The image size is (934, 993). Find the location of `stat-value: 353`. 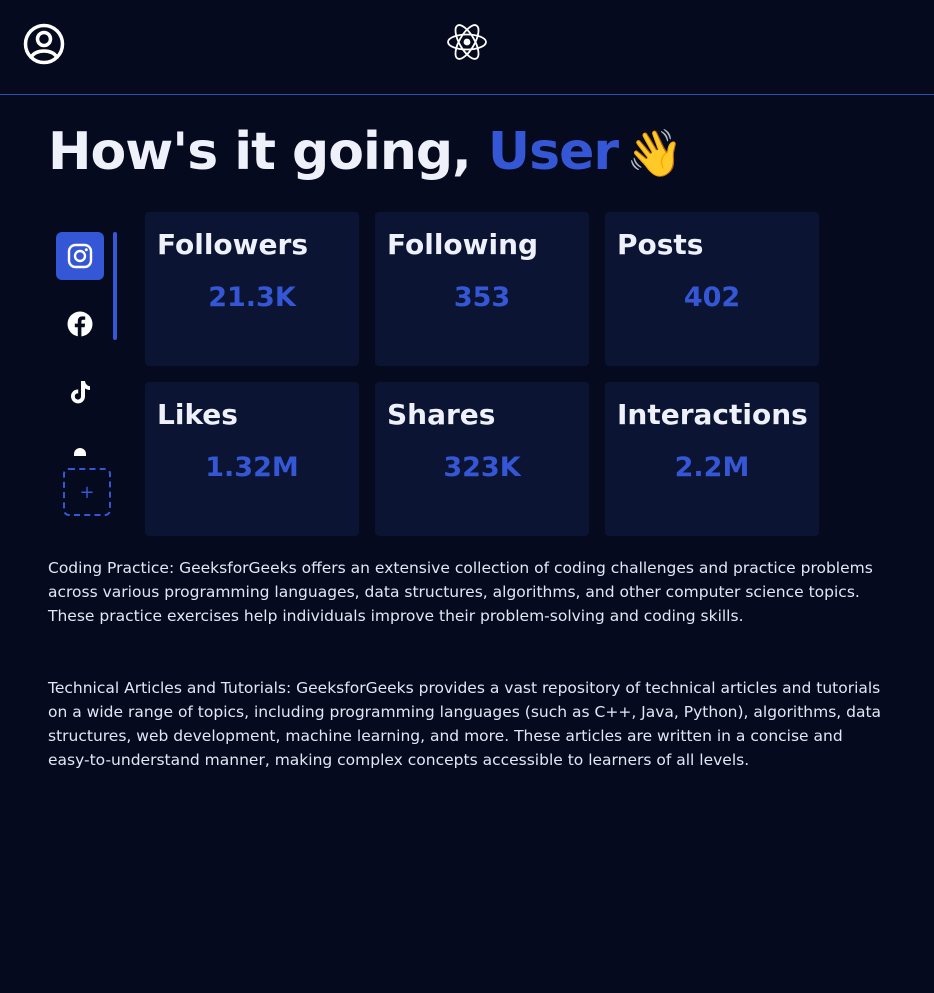

stat-value: 353 is located at coordinates (482, 297).